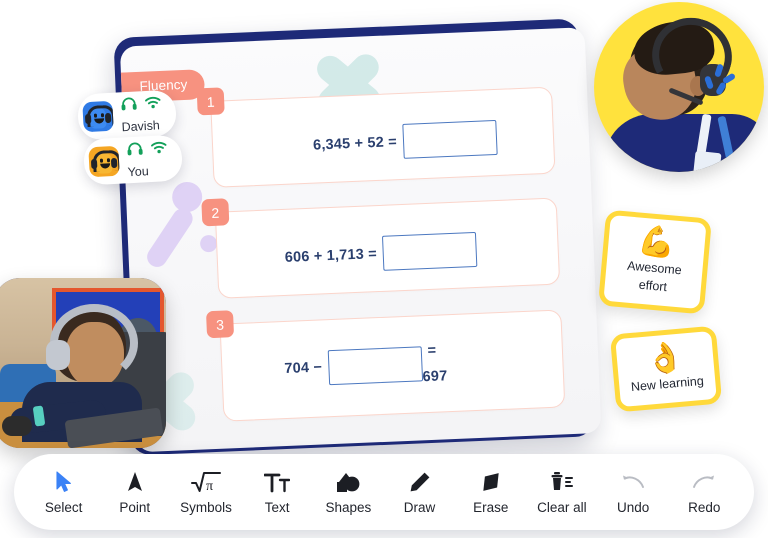 The height and width of the screenshot is (538, 768). What do you see at coordinates (331, 255) in the screenshot?
I see `question-expression-text: 606 + 1,713 =` at bounding box center [331, 255].